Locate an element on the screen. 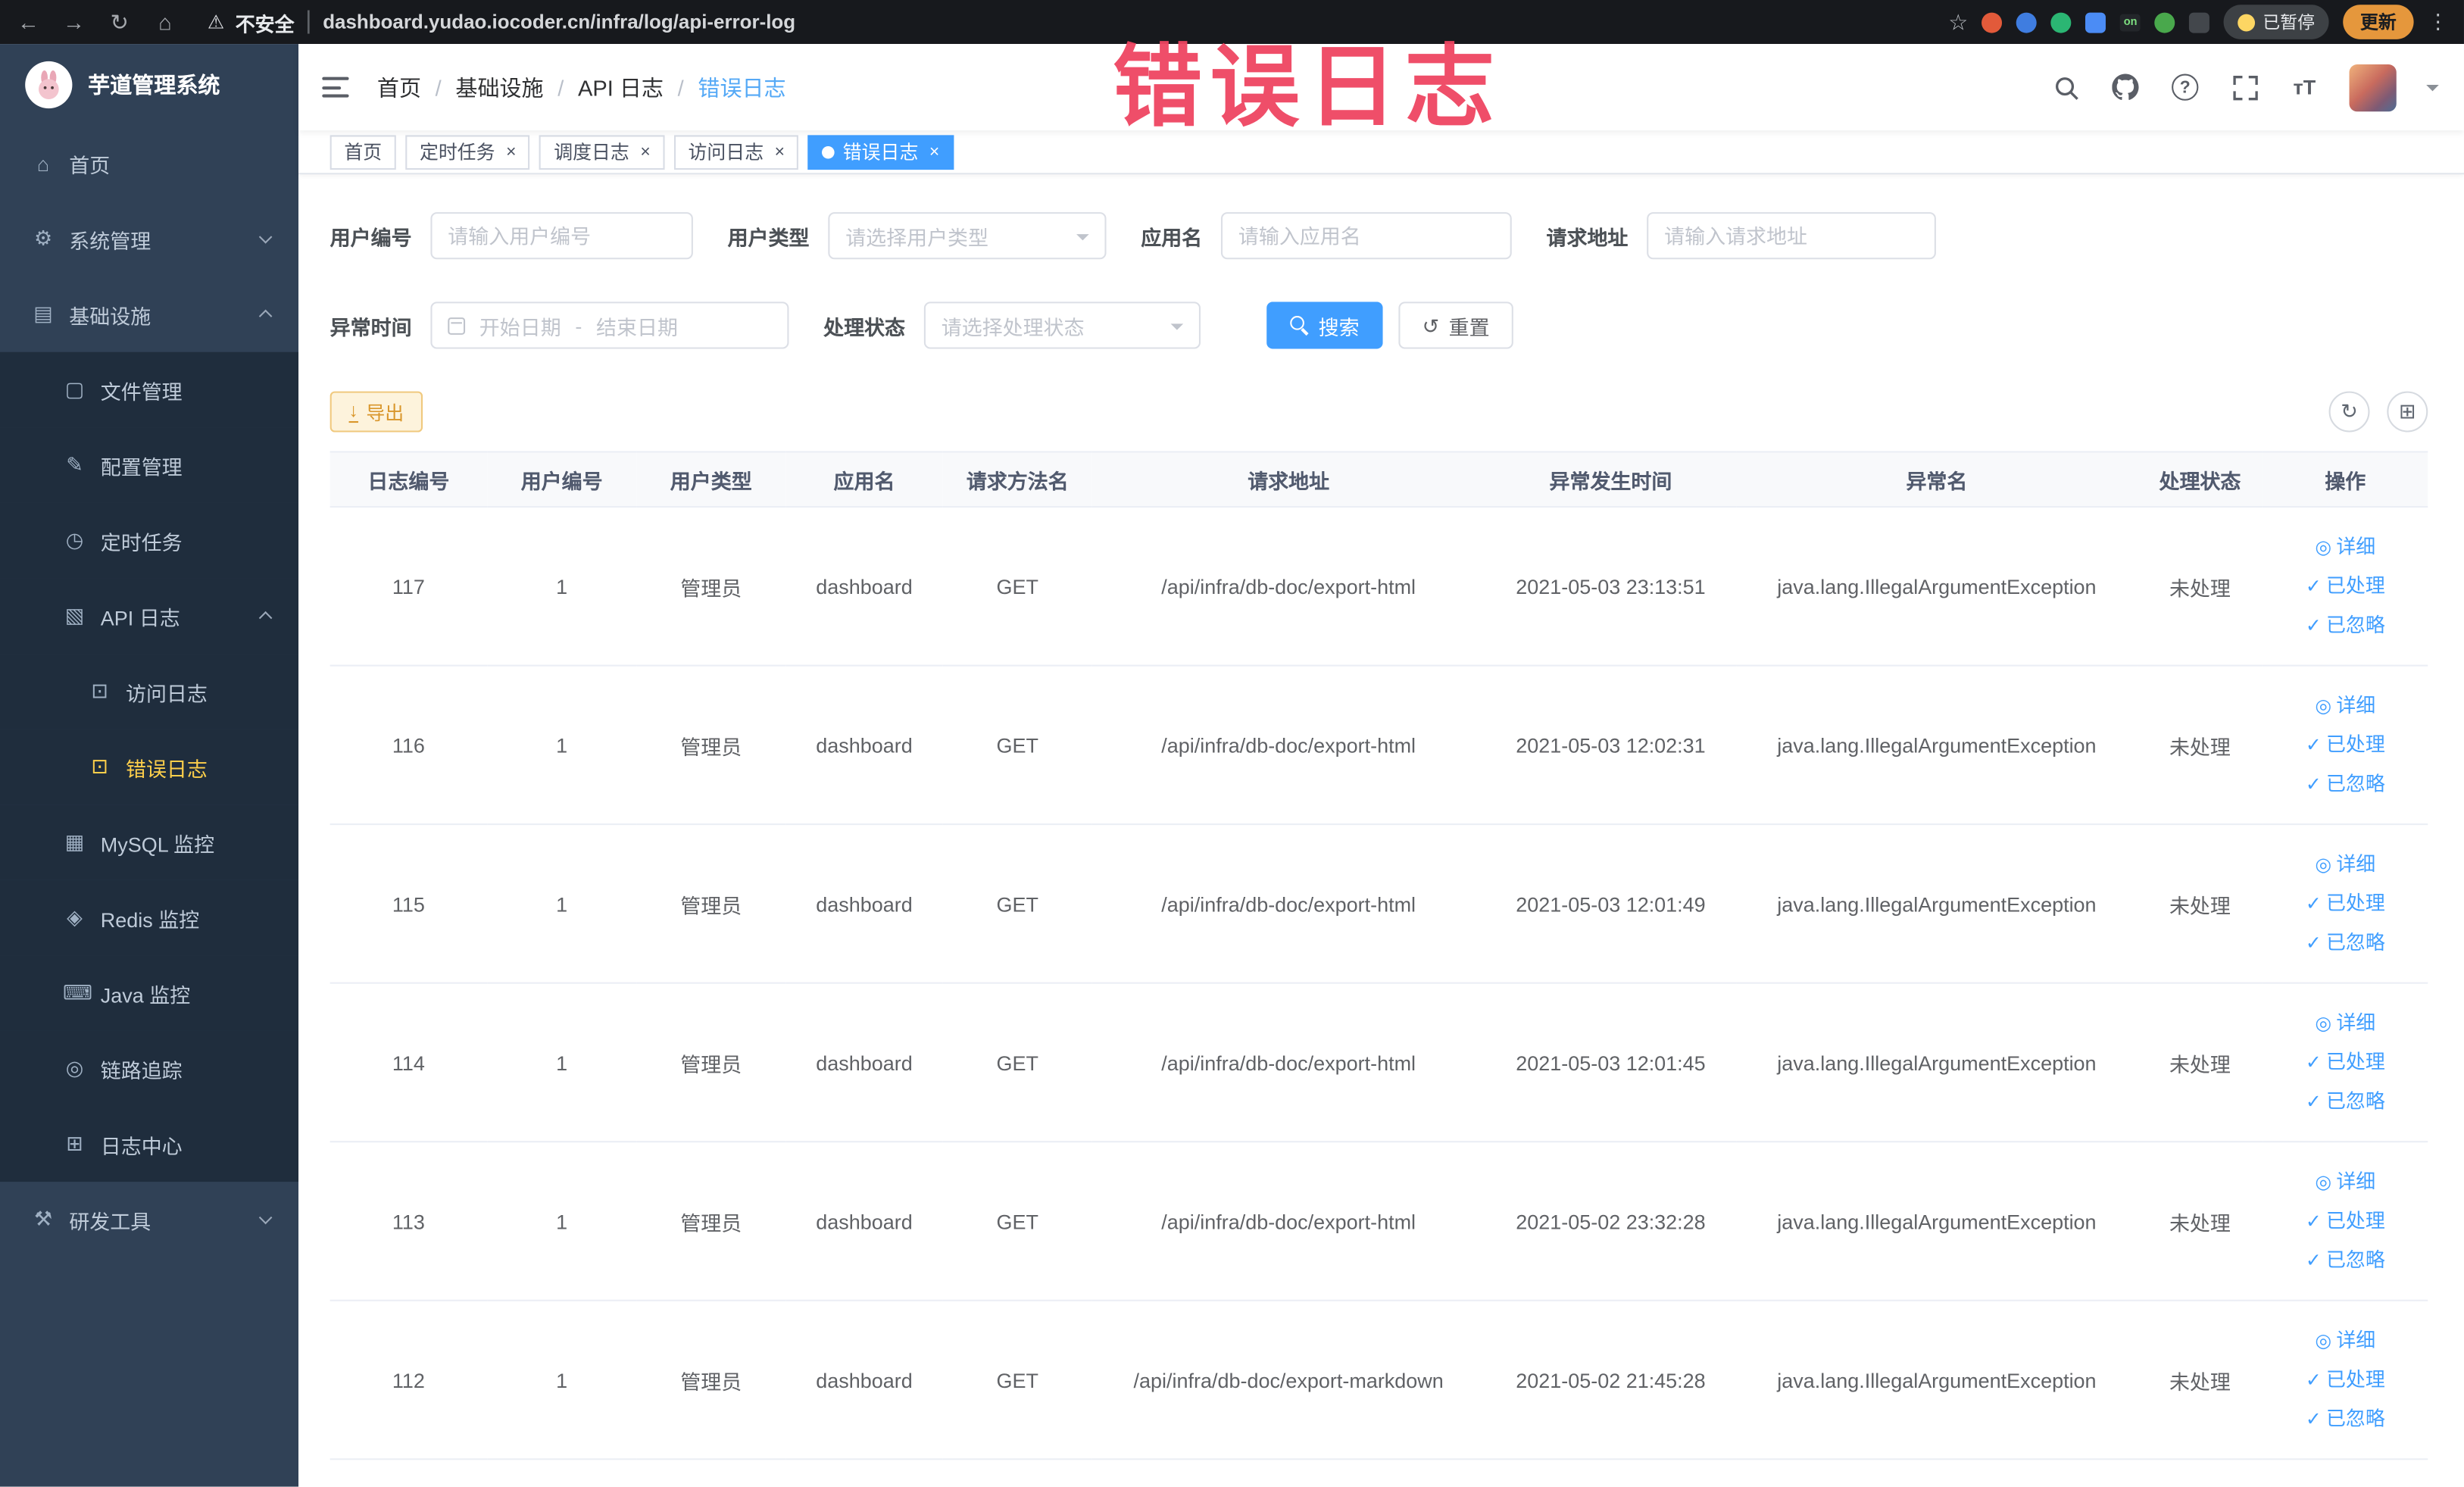  sidebar-item-java-monitor: ⌨ Java 监控 is located at coordinates (149, 993).